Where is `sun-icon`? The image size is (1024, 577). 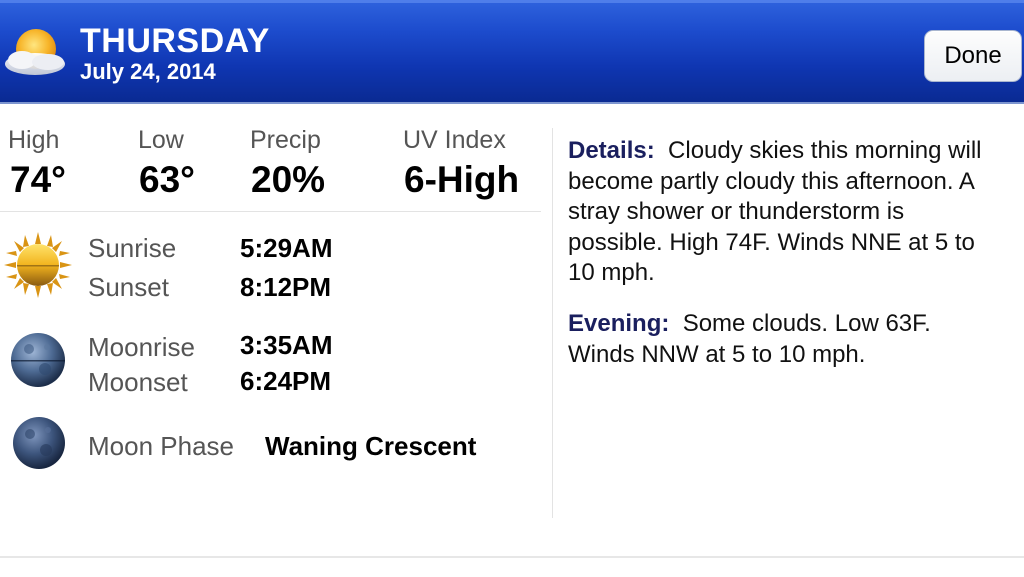 sun-icon is located at coordinates (38, 265).